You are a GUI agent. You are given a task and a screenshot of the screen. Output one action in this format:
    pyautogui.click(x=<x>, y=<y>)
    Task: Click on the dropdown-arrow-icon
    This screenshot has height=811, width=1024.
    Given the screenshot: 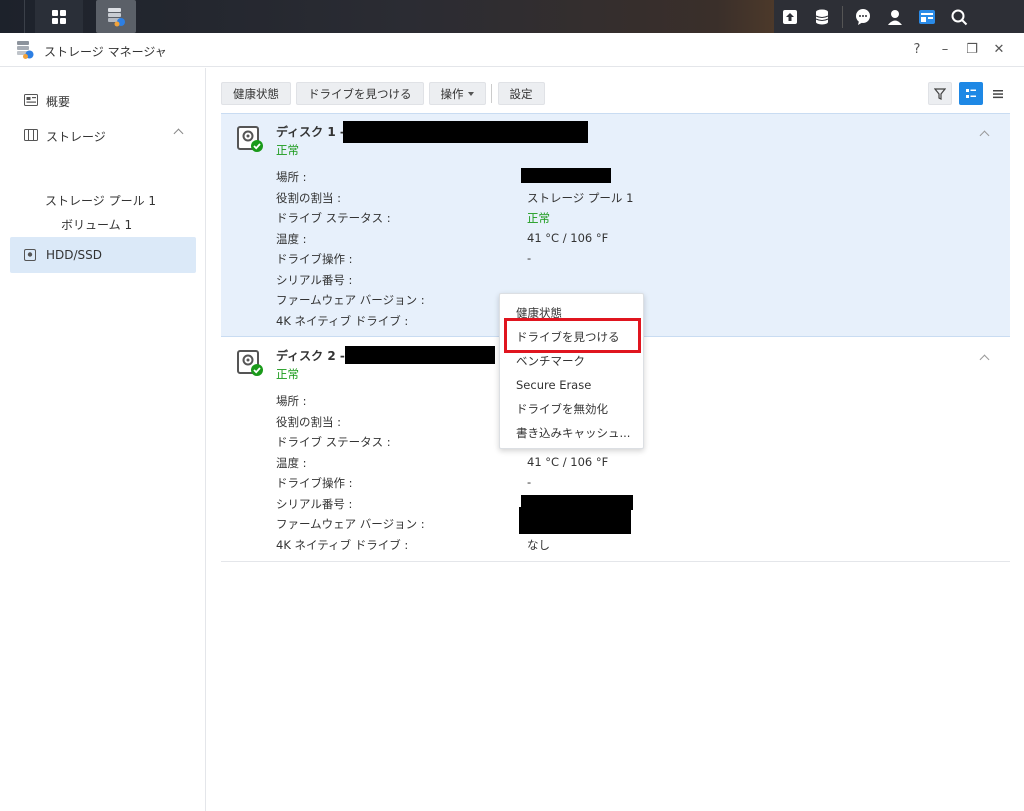 What is the action you would take?
    pyautogui.click(x=470, y=93)
    